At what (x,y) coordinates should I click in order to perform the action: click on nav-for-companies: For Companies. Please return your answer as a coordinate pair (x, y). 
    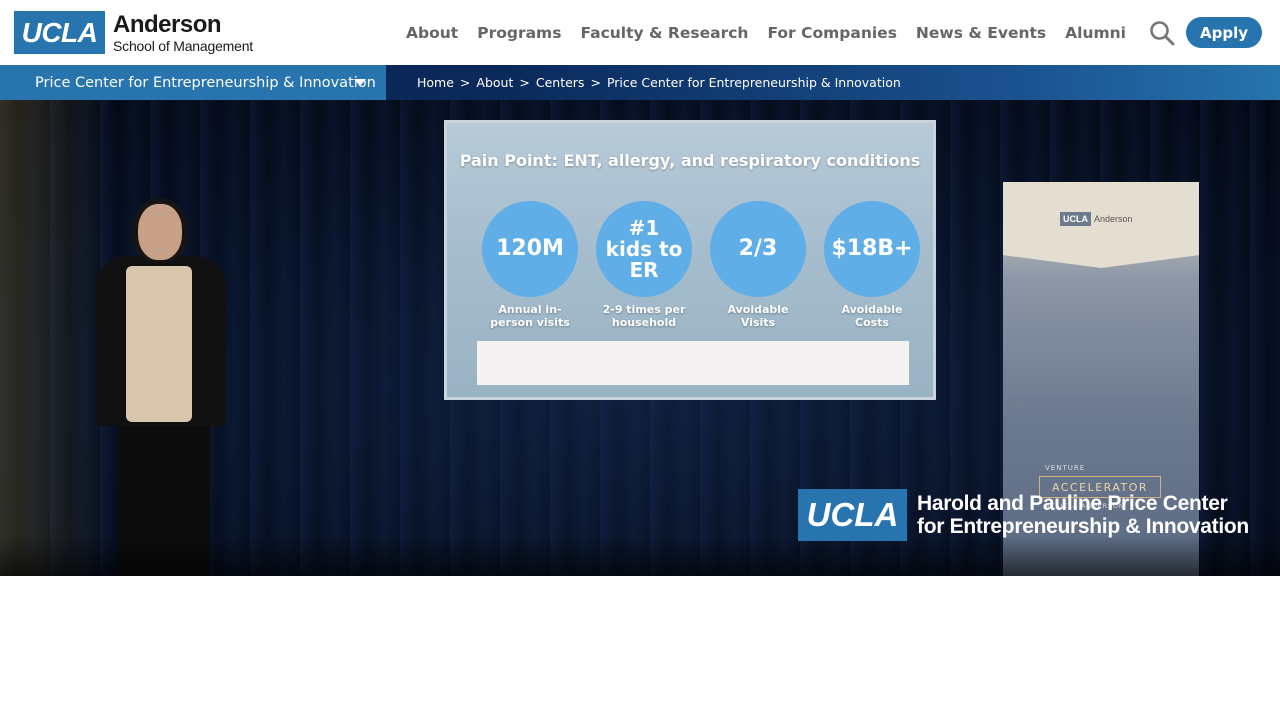
    Looking at the image, I should click on (831, 33).